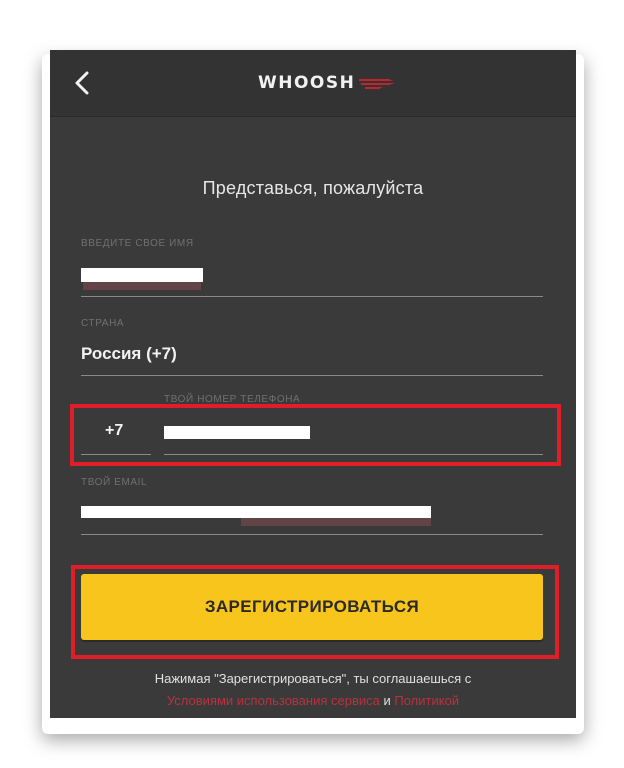 This screenshot has height=768, width=624. I want to click on country-selector: Россия (+7), so click(312, 355).